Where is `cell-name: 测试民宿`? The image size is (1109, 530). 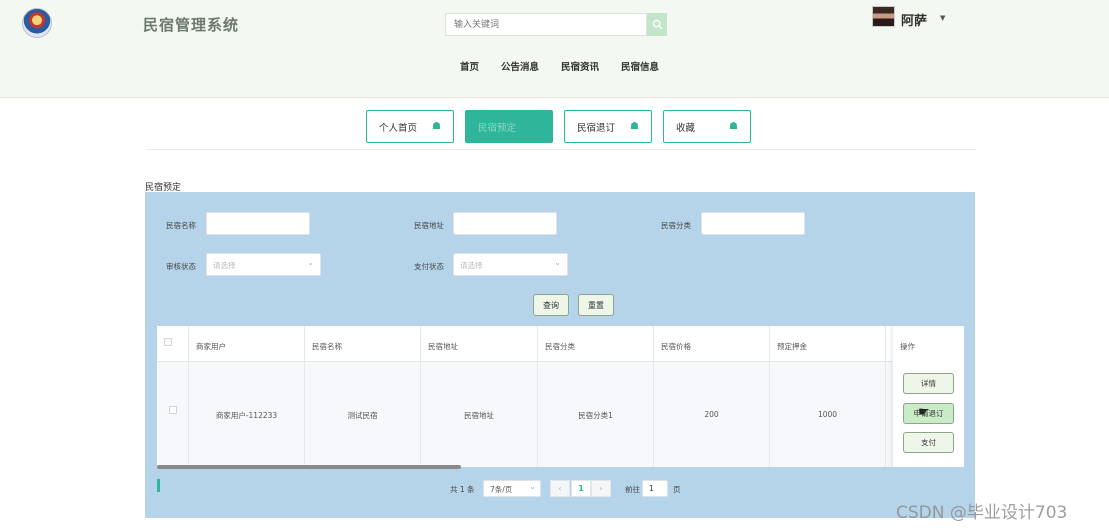
cell-name: 测试民宿 is located at coordinates (363, 414).